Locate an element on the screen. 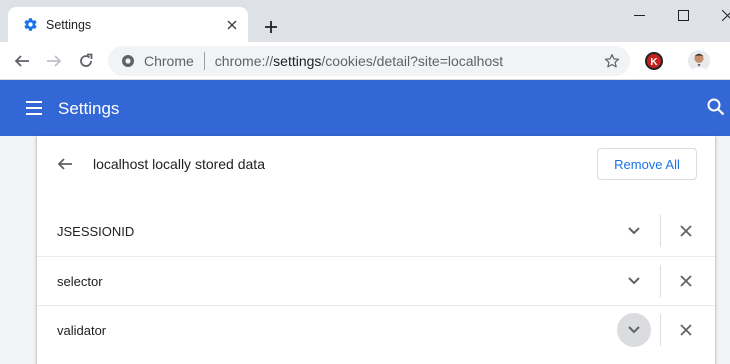 This screenshot has width=730, height=364. page-title: Settings is located at coordinates (89, 108).